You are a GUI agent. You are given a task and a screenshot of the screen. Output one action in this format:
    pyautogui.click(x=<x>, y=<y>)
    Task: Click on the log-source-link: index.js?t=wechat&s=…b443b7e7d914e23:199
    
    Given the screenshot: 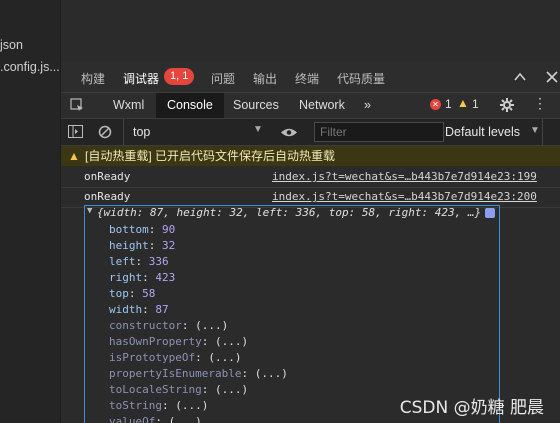 What is the action you would take?
    pyautogui.click(x=404, y=177)
    